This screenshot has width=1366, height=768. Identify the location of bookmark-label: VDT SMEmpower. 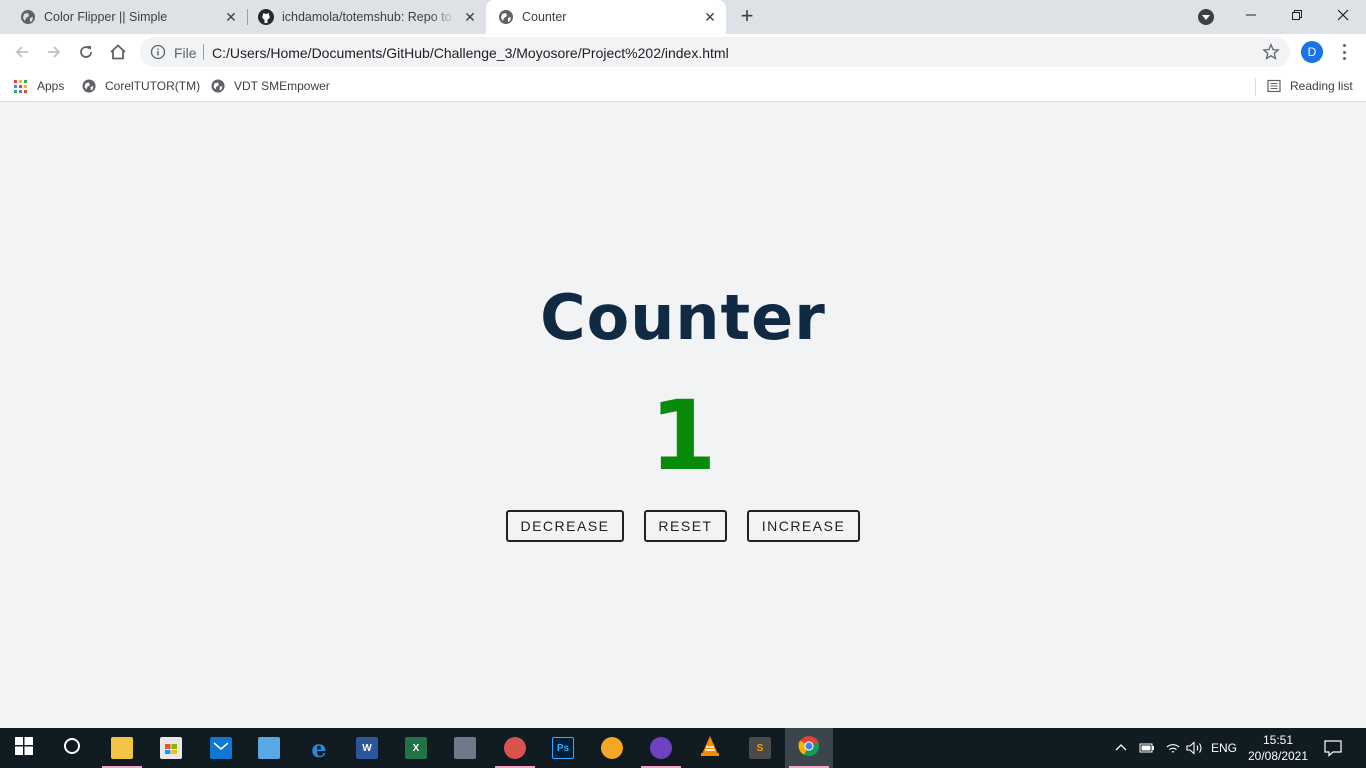
(282, 86).